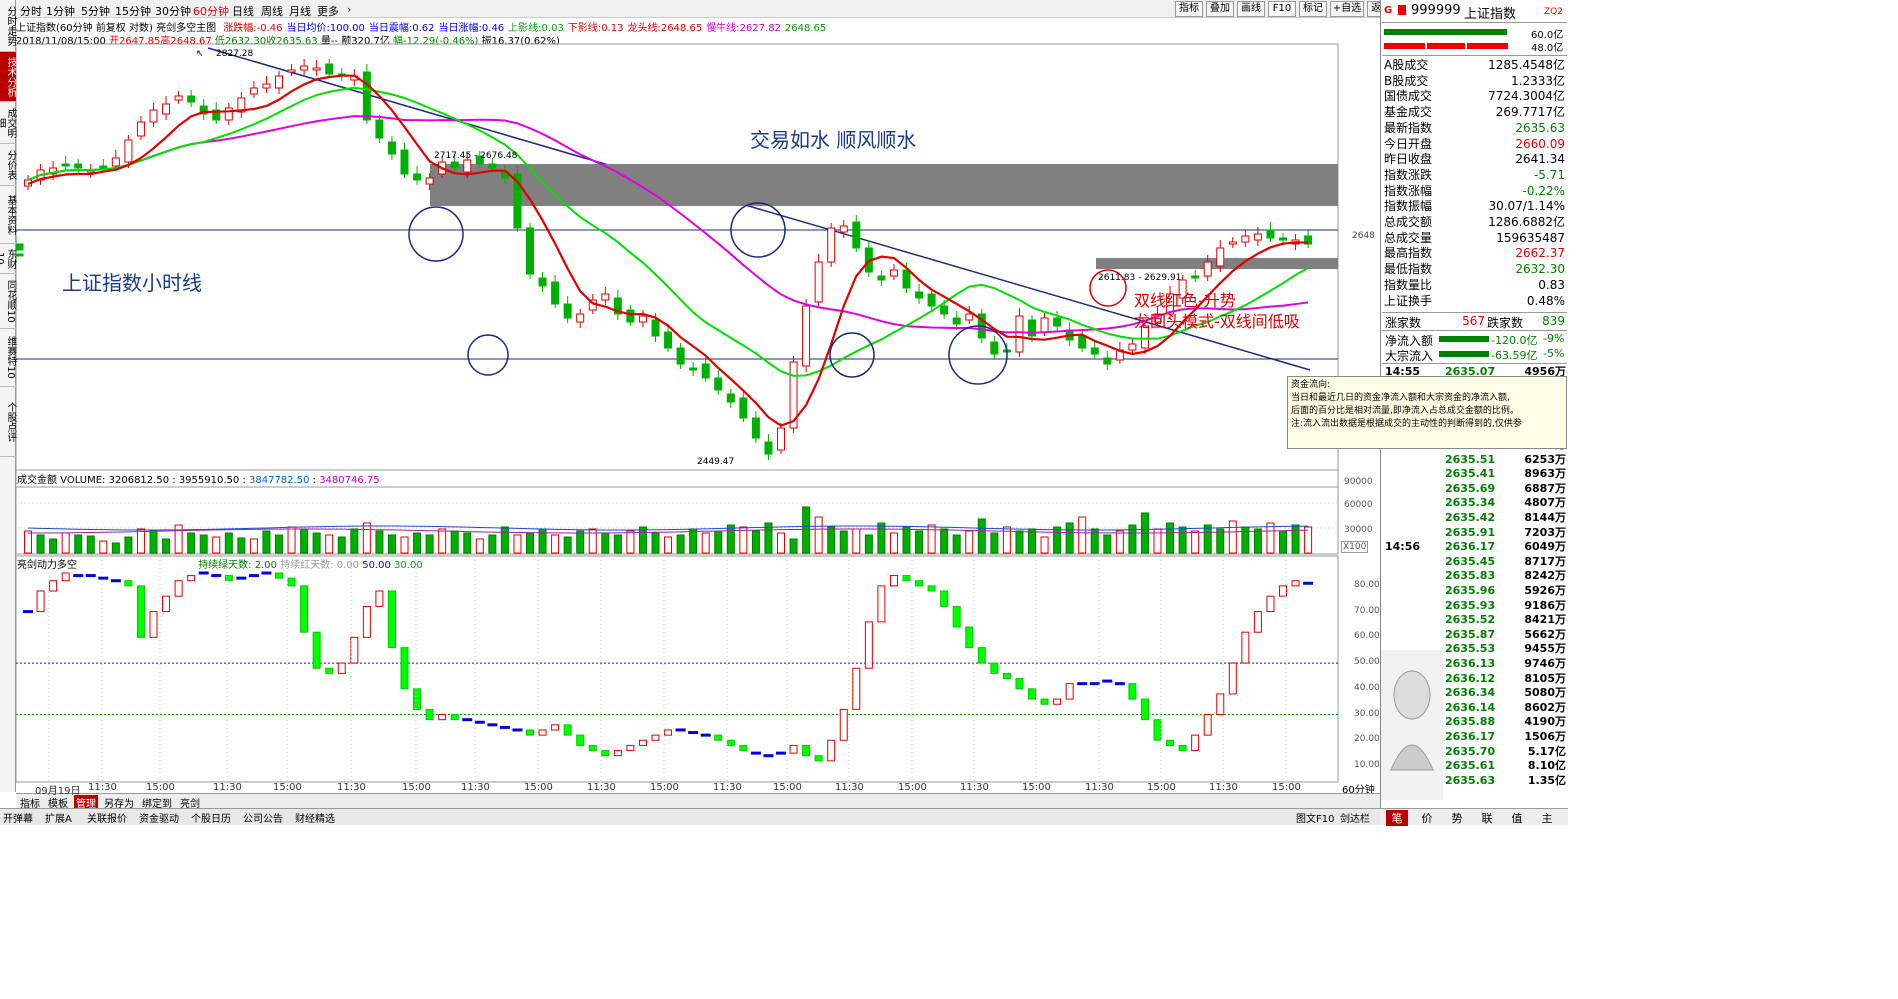  I want to click on tick-volume: 8144万, so click(1545, 517).